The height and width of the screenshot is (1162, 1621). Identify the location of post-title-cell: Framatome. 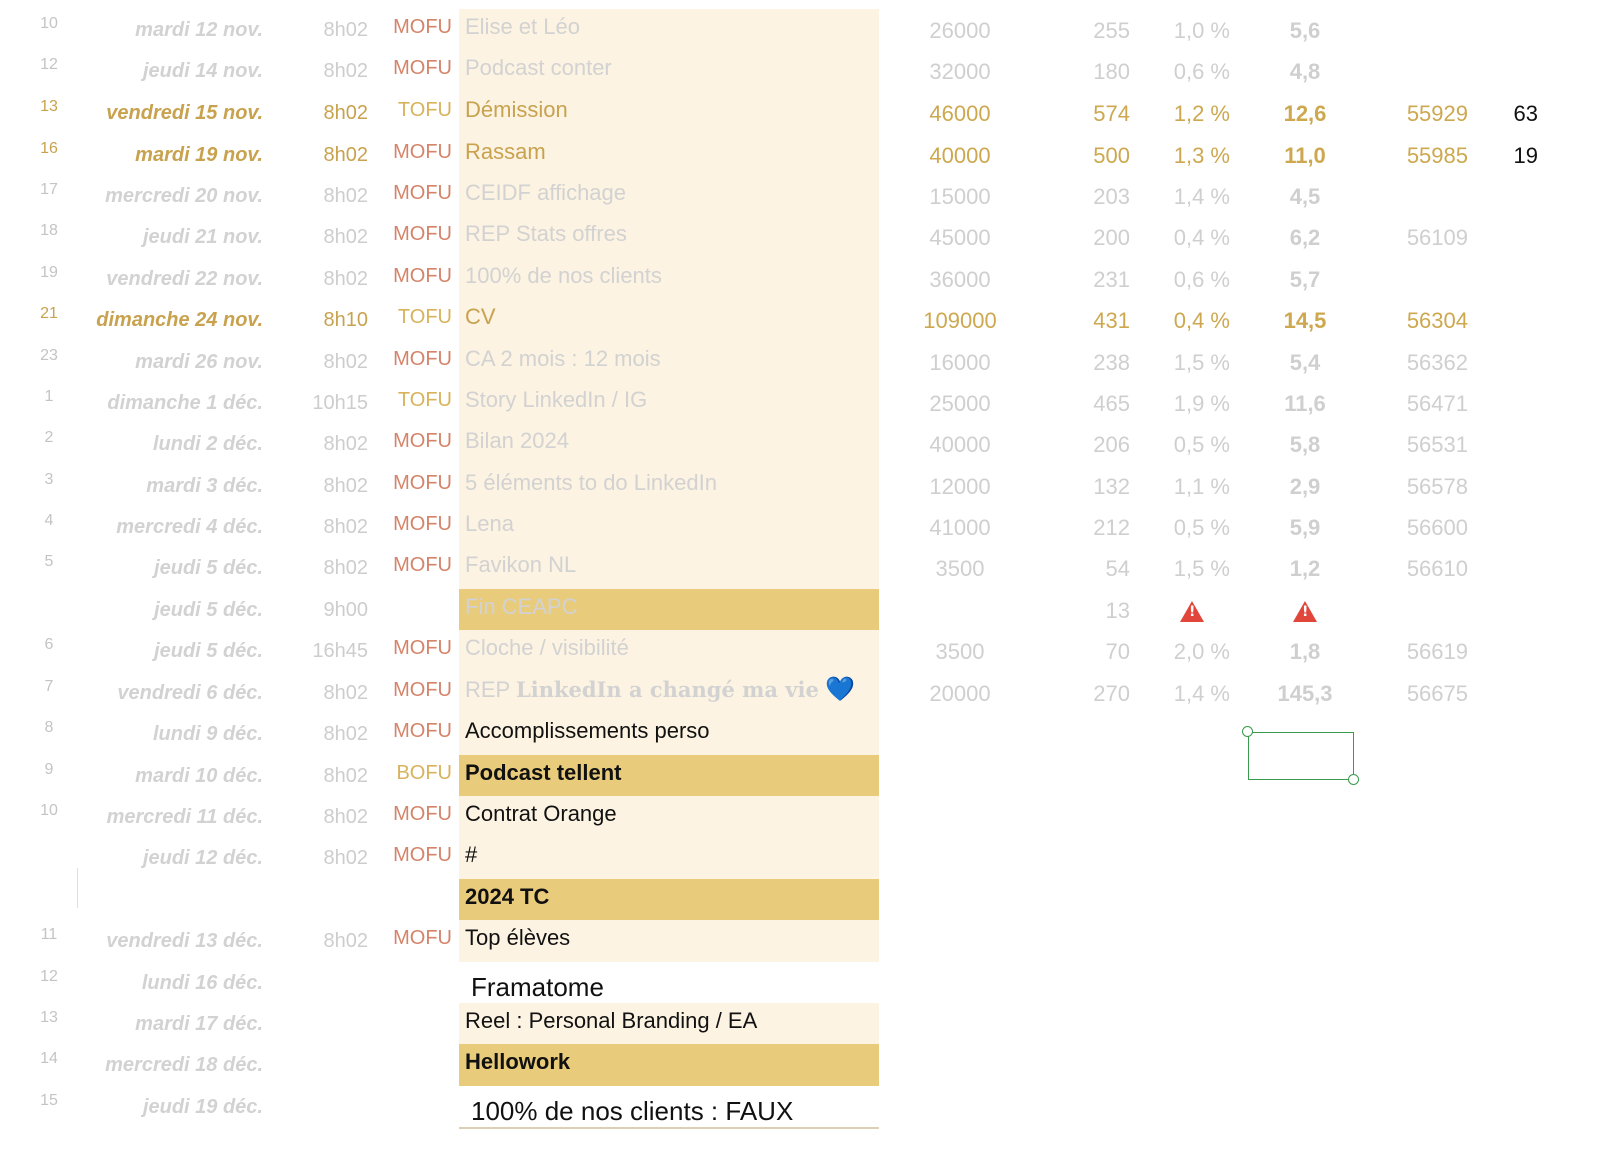
(669, 983).